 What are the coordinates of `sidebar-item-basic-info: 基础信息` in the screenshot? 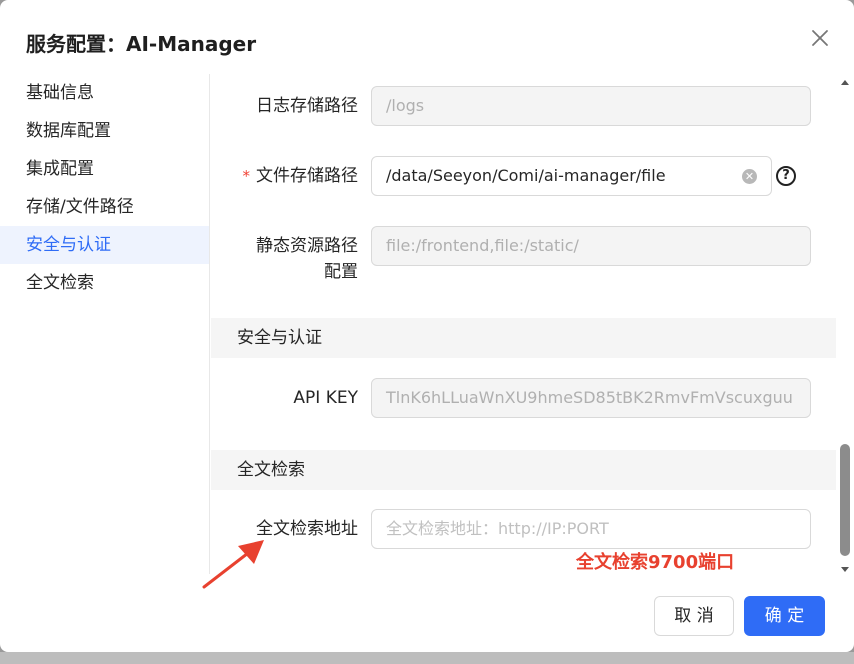 It's located at (104, 93).